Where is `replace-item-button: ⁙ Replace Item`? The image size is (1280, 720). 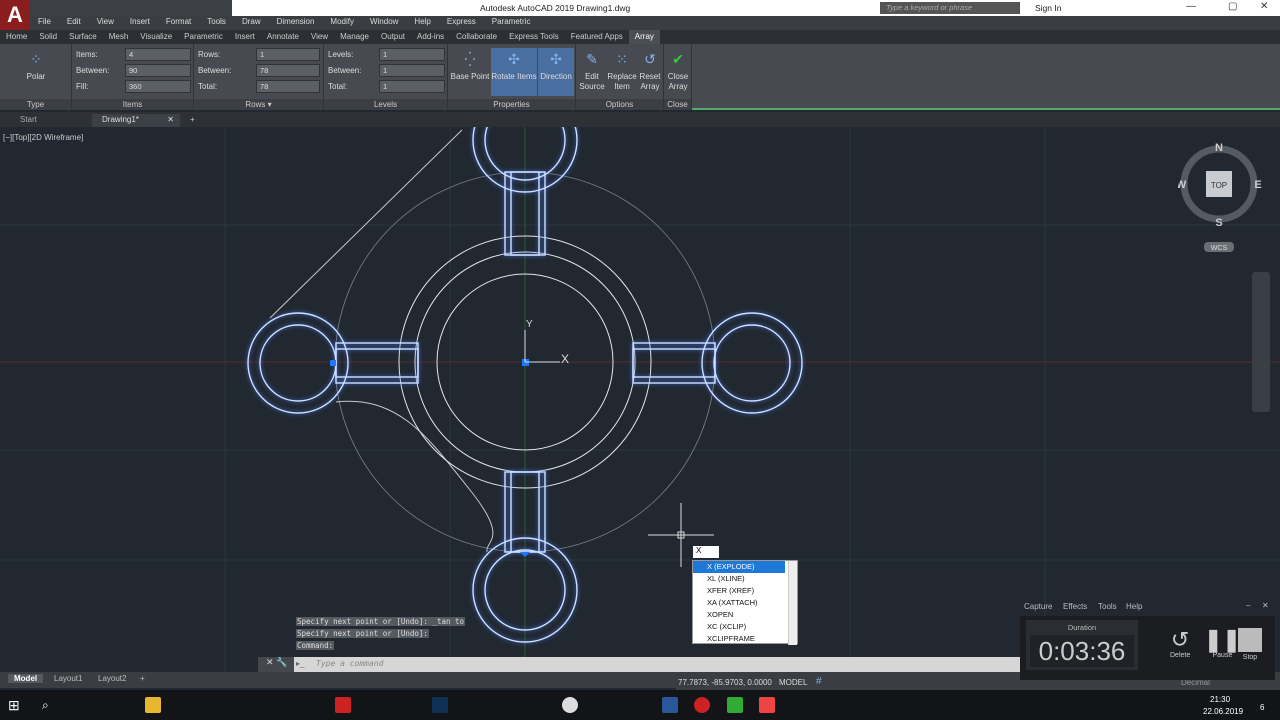
replace-item-button: ⁙ Replace Item is located at coordinates (622, 72).